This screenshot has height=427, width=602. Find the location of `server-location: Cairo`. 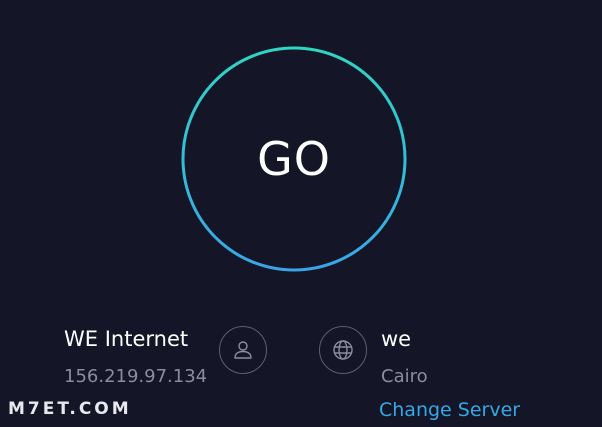

server-location: Cairo is located at coordinates (404, 376).